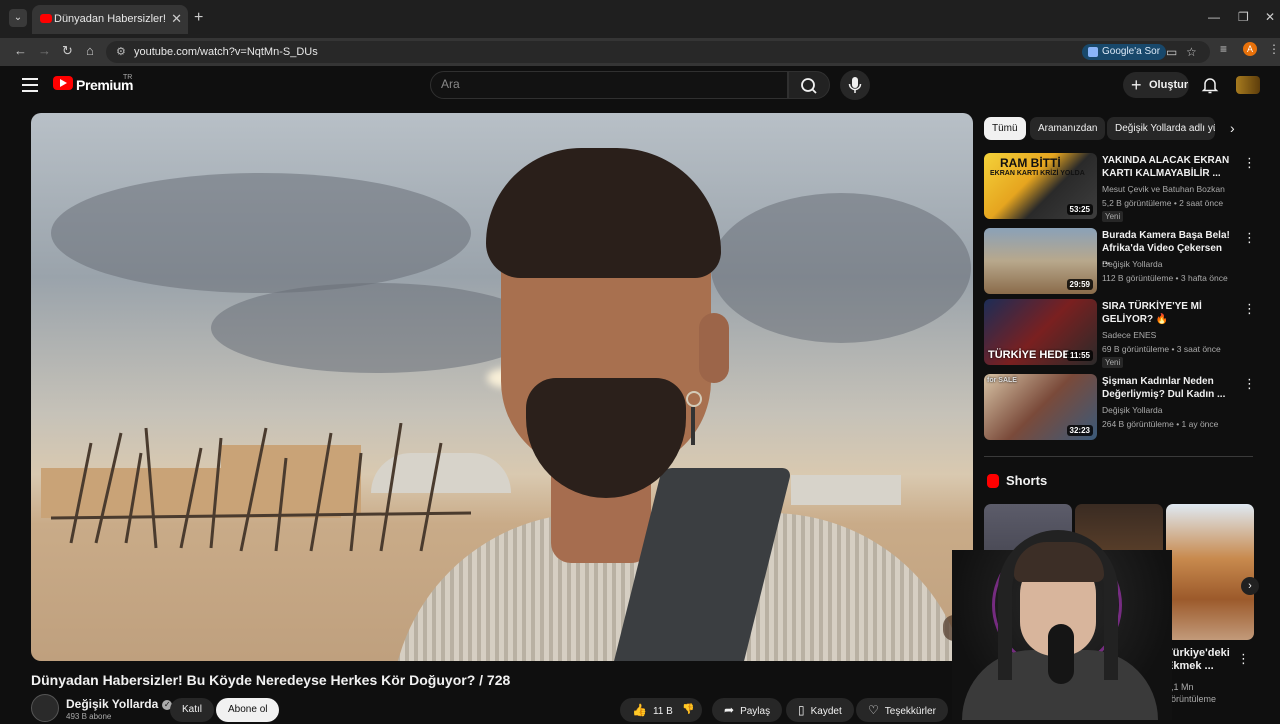 The height and width of the screenshot is (724, 1280). What do you see at coordinates (63, 83) in the screenshot?
I see `youtube-logo-icon` at bounding box center [63, 83].